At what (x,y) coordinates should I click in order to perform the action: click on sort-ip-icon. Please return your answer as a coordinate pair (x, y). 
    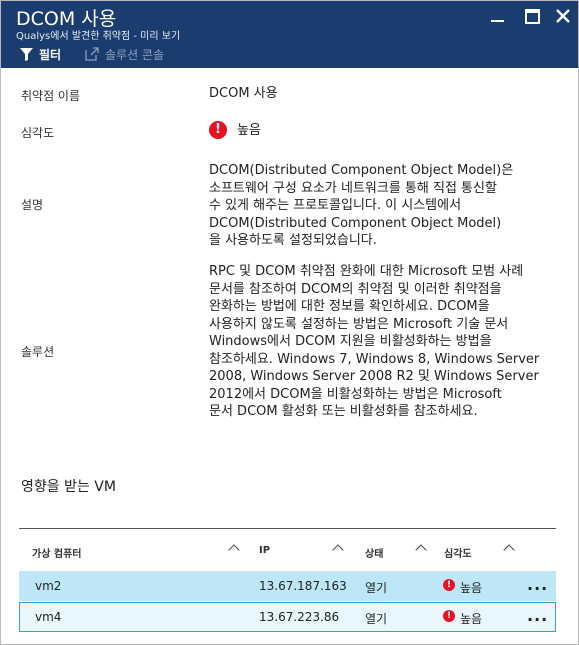
    Looking at the image, I should click on (338, 547).